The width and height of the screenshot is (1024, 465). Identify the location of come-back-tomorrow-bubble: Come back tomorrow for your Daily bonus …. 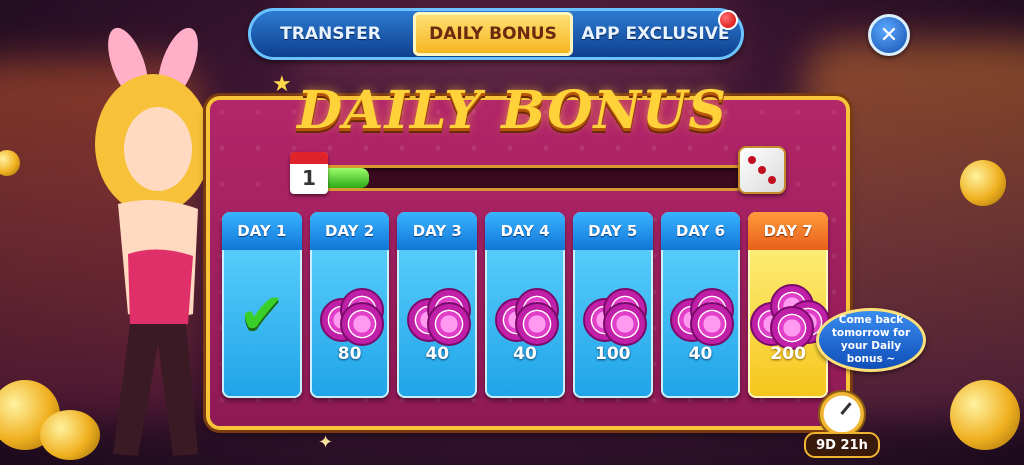
(871, 340).